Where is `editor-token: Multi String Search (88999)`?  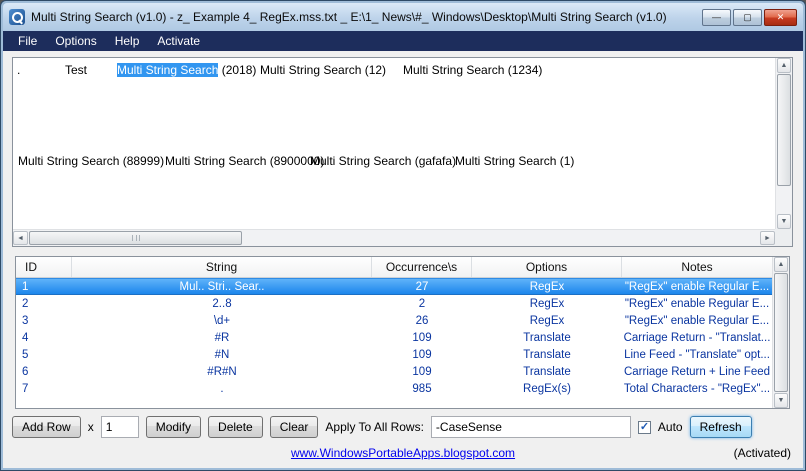 editor-token: Multi String Search (88999) is located at coordinates (91, 161).